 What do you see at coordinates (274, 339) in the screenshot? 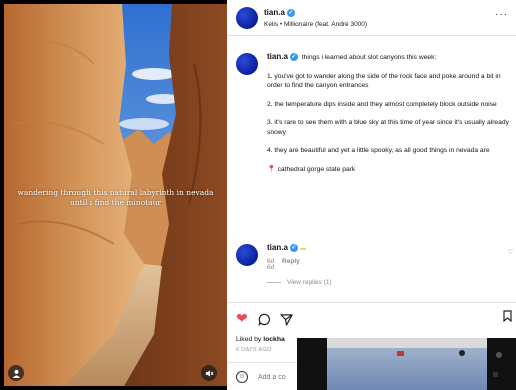
I see `liked-by-user: lockha` at bounding box center [274, 339].